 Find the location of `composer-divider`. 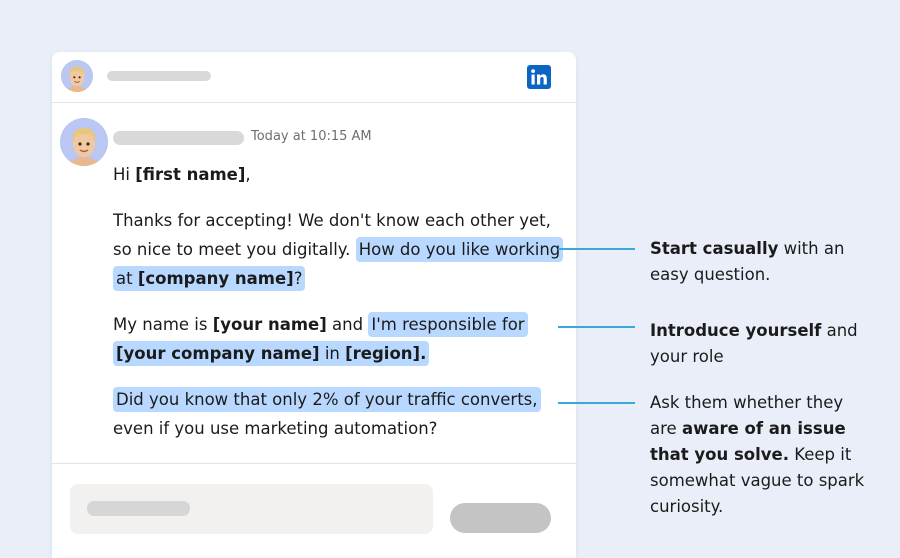

composer-divider is located at coordinates (314, 463).